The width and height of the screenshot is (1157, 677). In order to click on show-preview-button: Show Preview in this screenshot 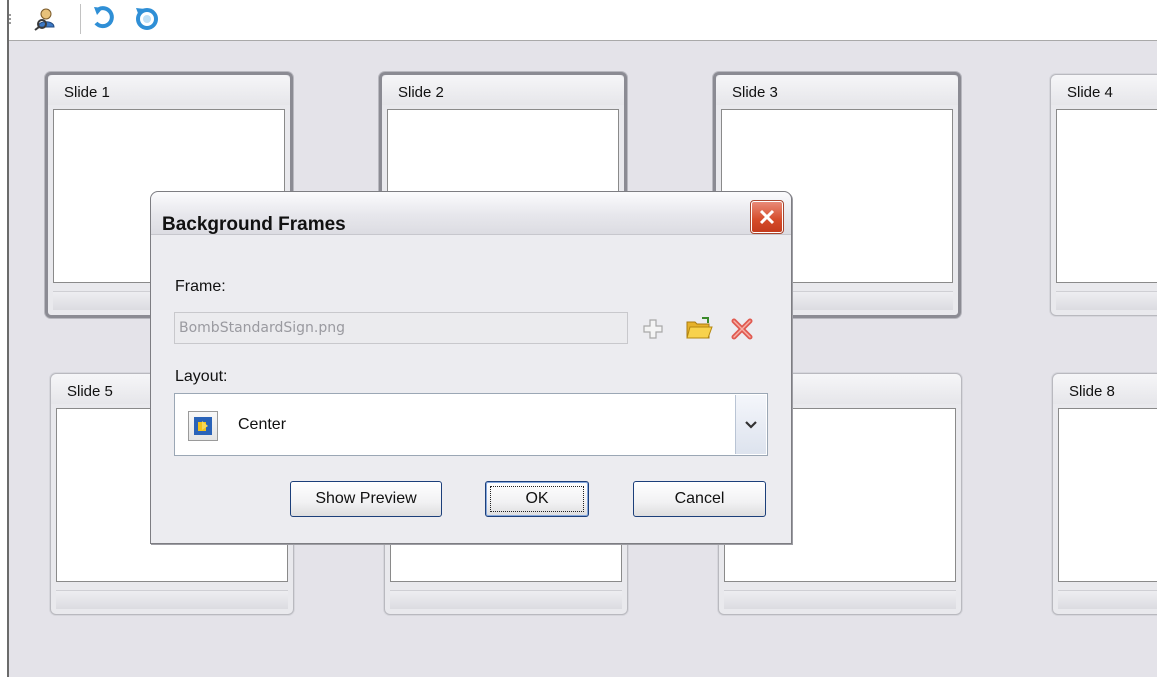, I will do `click(366, 499)`.